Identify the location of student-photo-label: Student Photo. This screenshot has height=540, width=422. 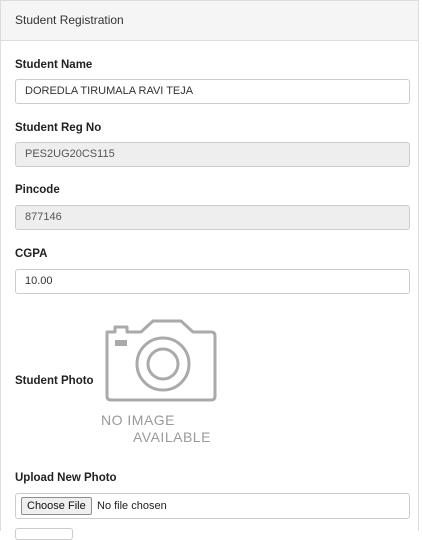
(54, 381).